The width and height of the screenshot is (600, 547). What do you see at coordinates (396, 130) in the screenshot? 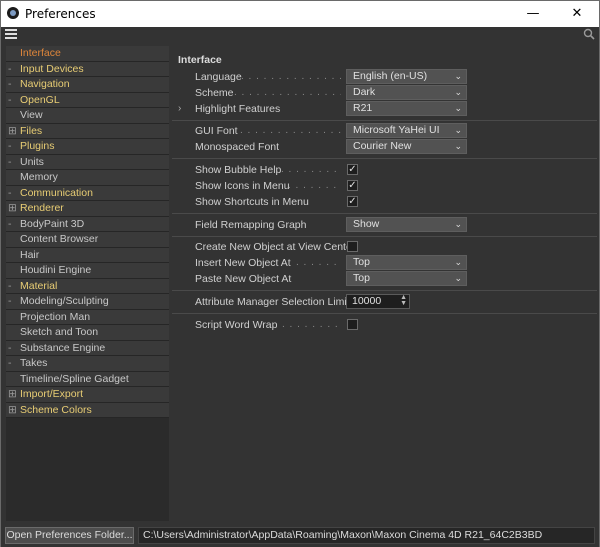
I see `gui-font-value: Microsoft YaHei UI` at bounding box center [396, 130].